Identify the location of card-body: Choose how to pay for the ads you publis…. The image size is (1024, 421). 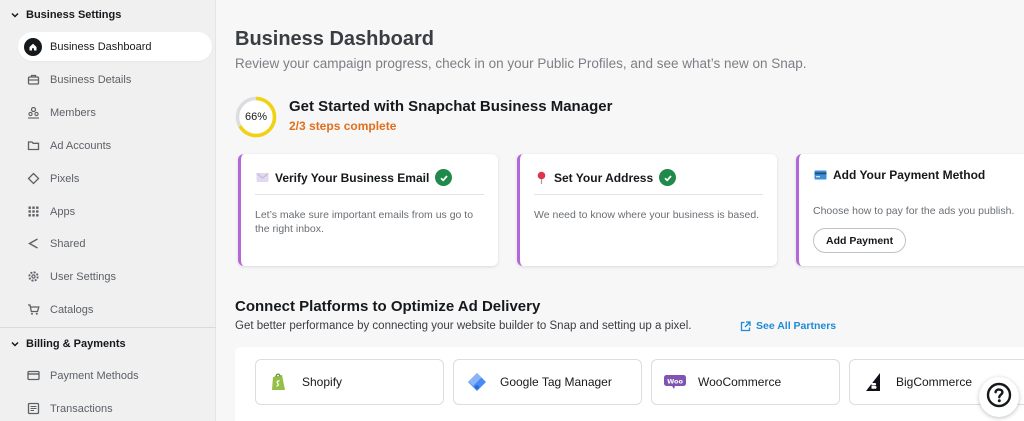
(914, 211).